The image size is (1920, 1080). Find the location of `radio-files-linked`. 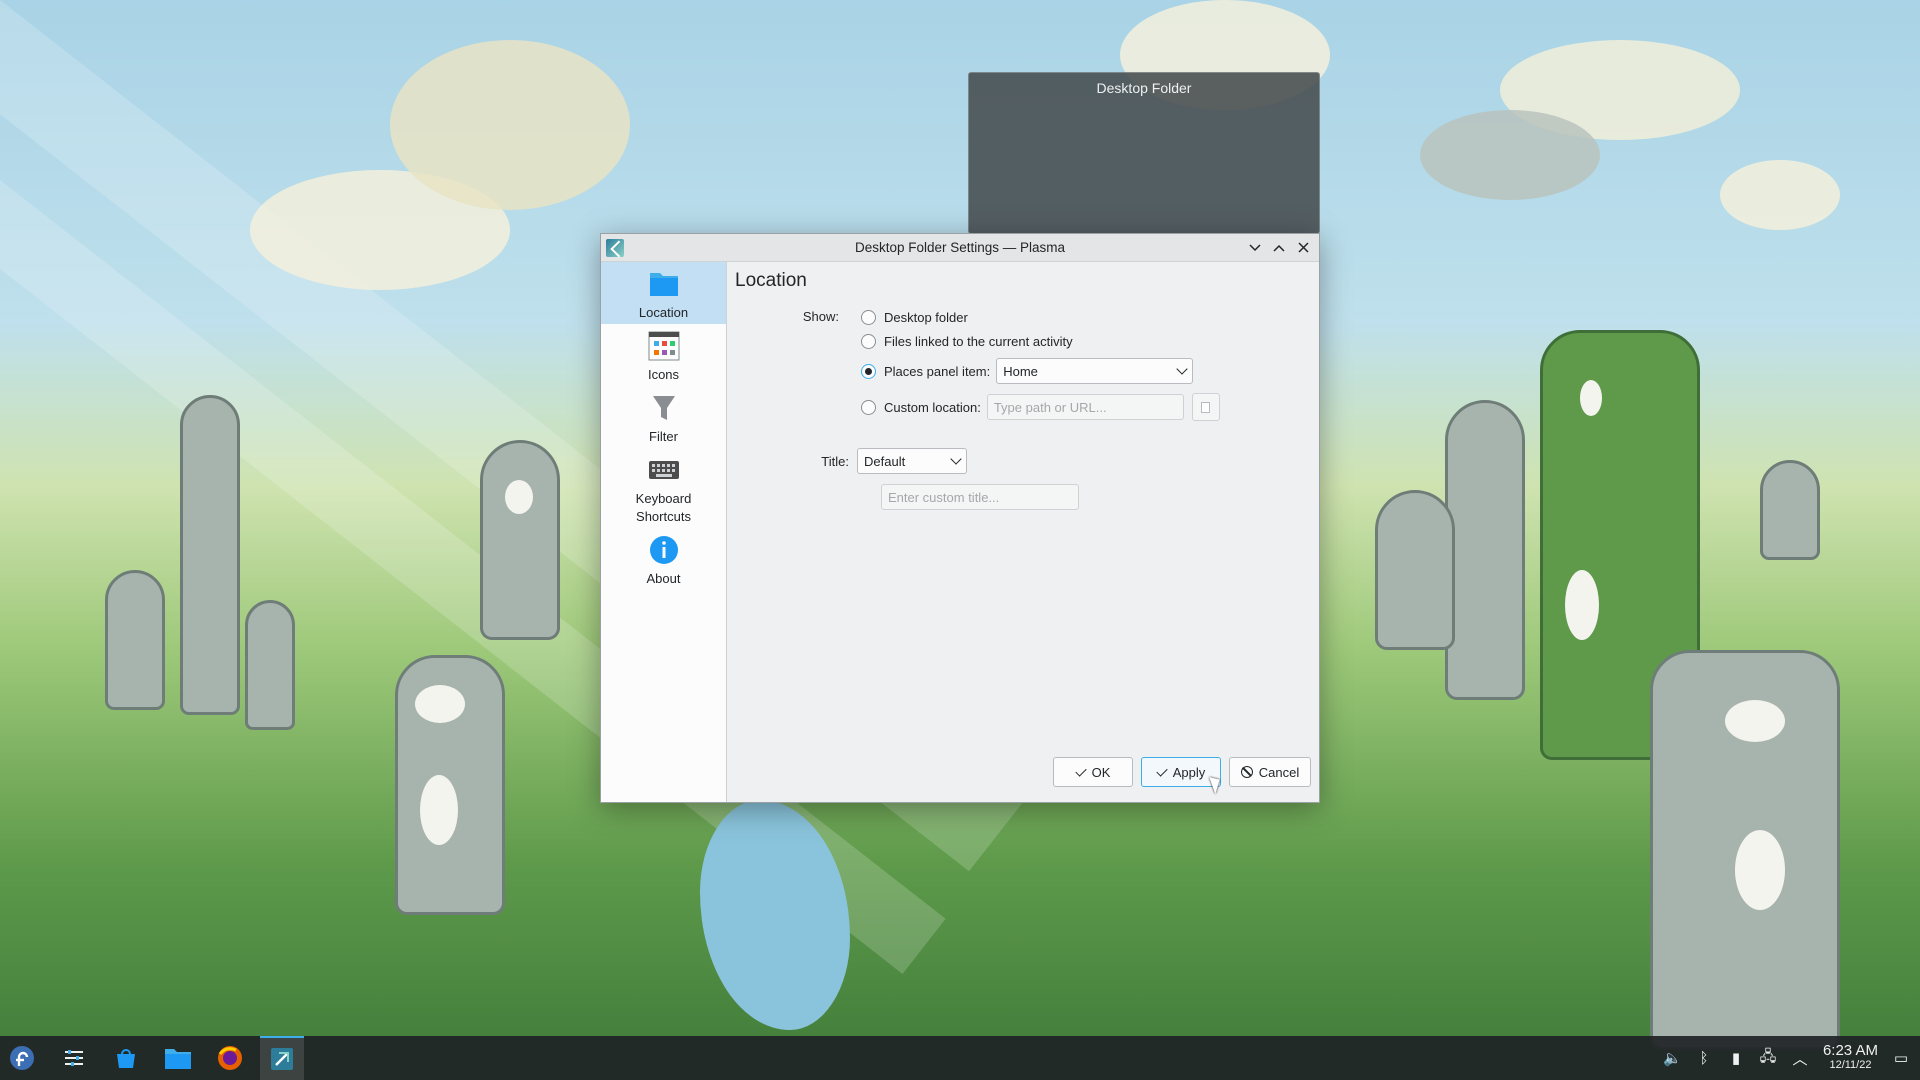

radio-files-linked is located at coordinates (868, 341).